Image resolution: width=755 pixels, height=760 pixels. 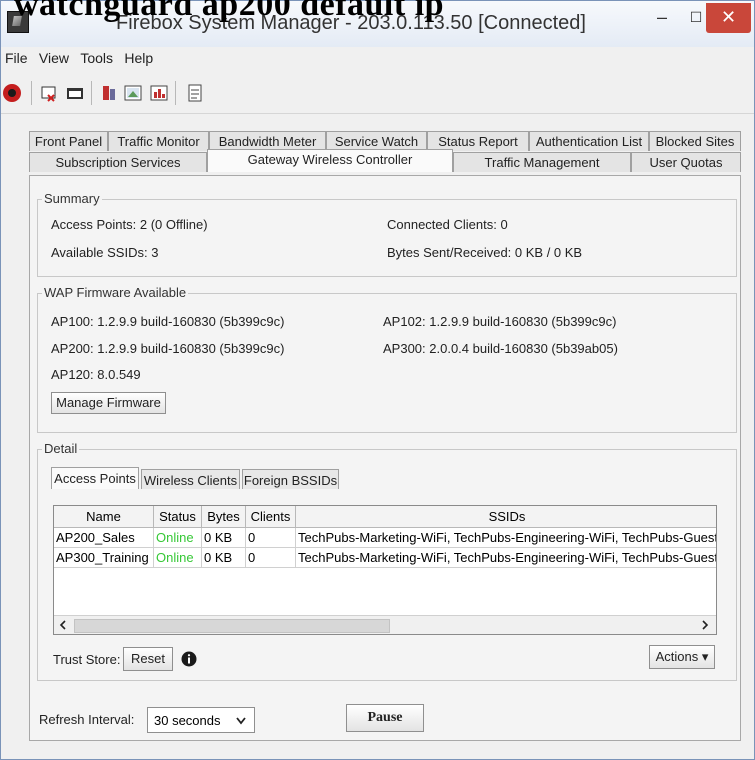 What do you see at coordinates (682, 657) in the screenshot?
I see `actions-button: Actions ▾` at bounding box center [682, 657].